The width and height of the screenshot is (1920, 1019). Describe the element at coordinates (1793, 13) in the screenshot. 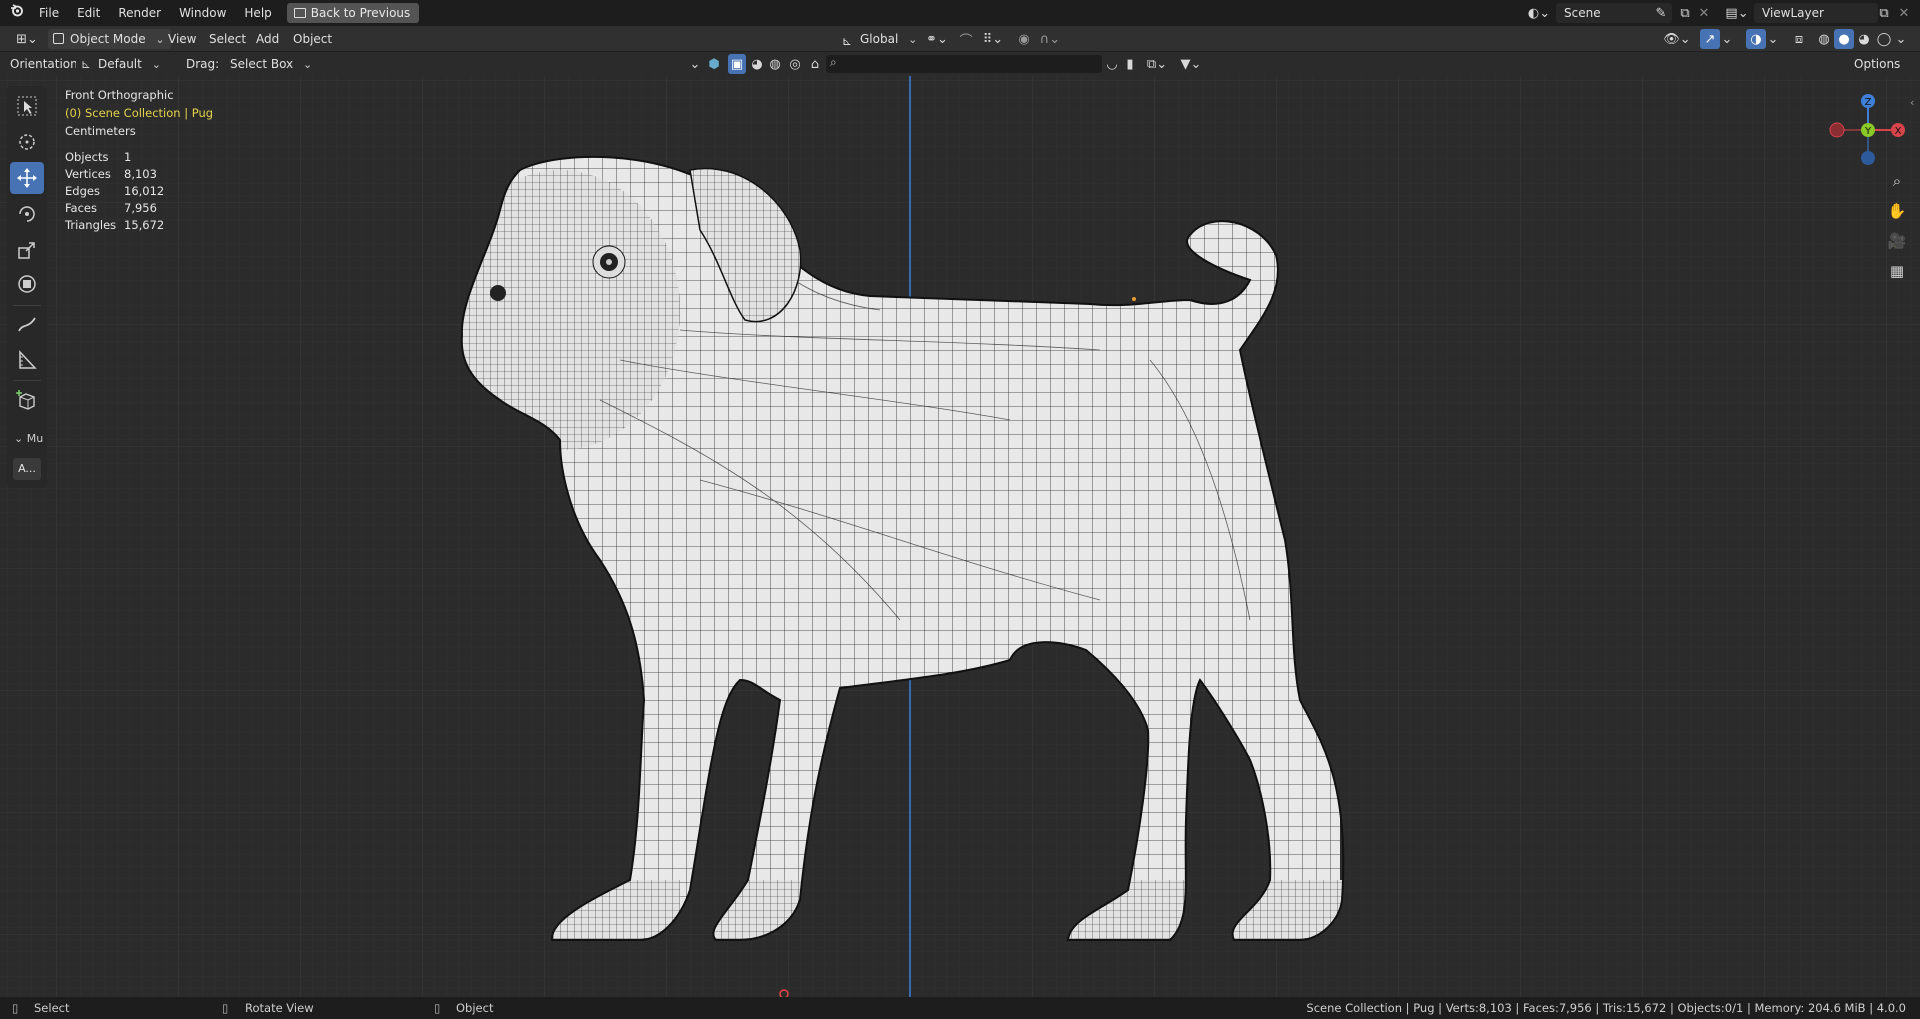

I see `viewlayer-name-text: ViewLayer` at that location.